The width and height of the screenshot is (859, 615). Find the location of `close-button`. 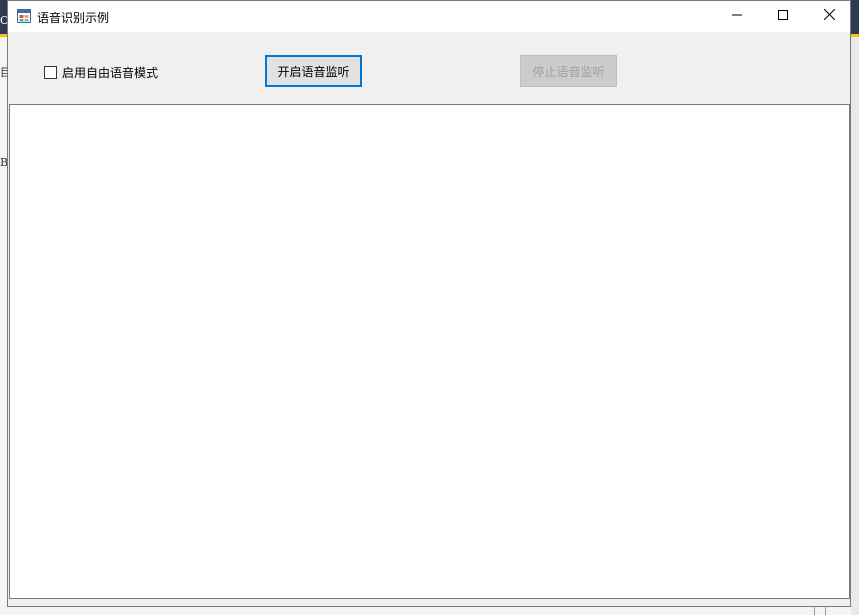

close-button is located at coordinates (829, 16).